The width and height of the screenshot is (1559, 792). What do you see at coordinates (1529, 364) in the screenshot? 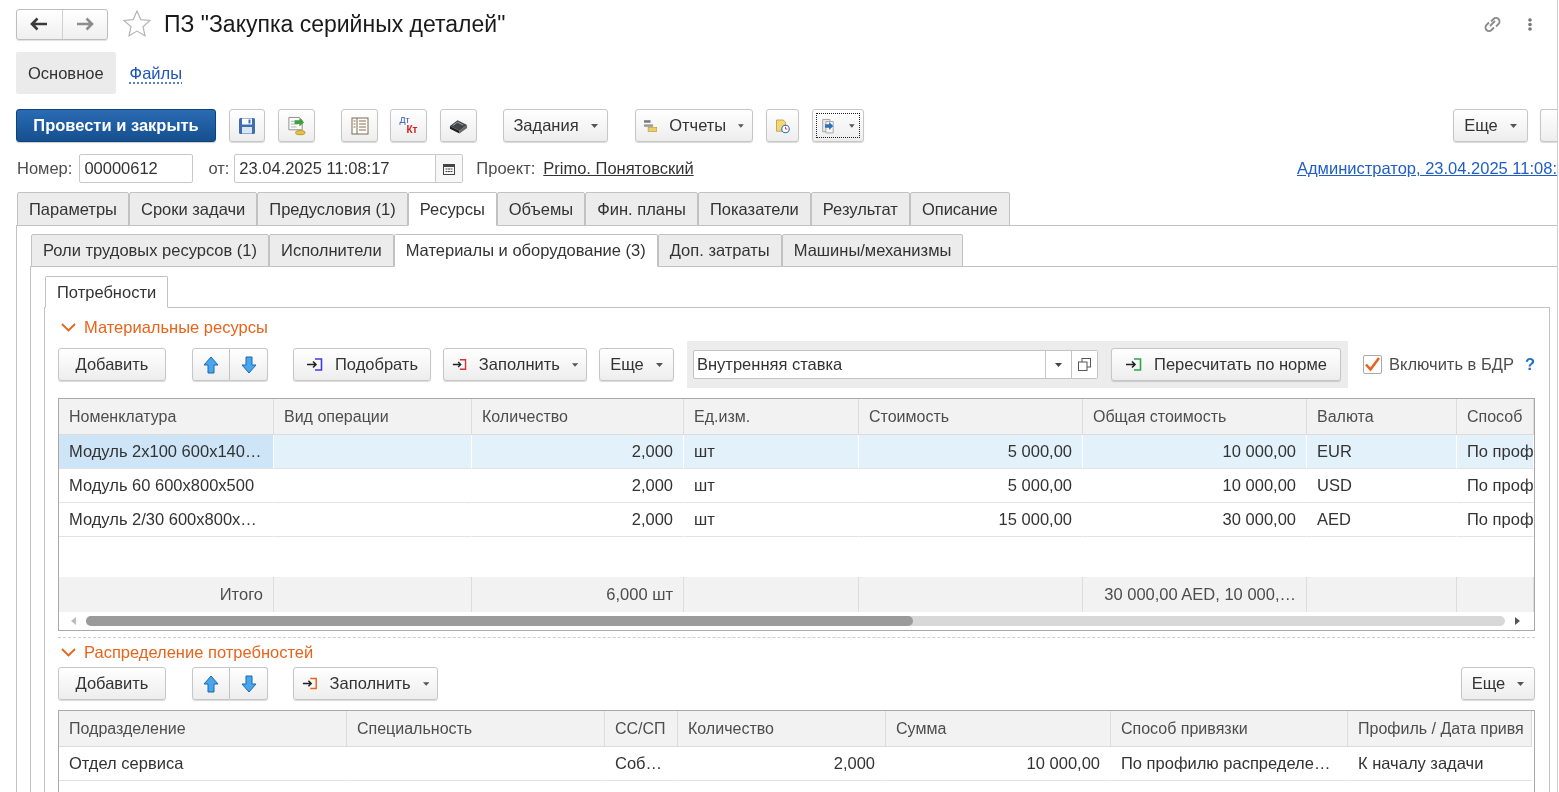
I see `help-link: ?` at bounding box center [1529, 364].